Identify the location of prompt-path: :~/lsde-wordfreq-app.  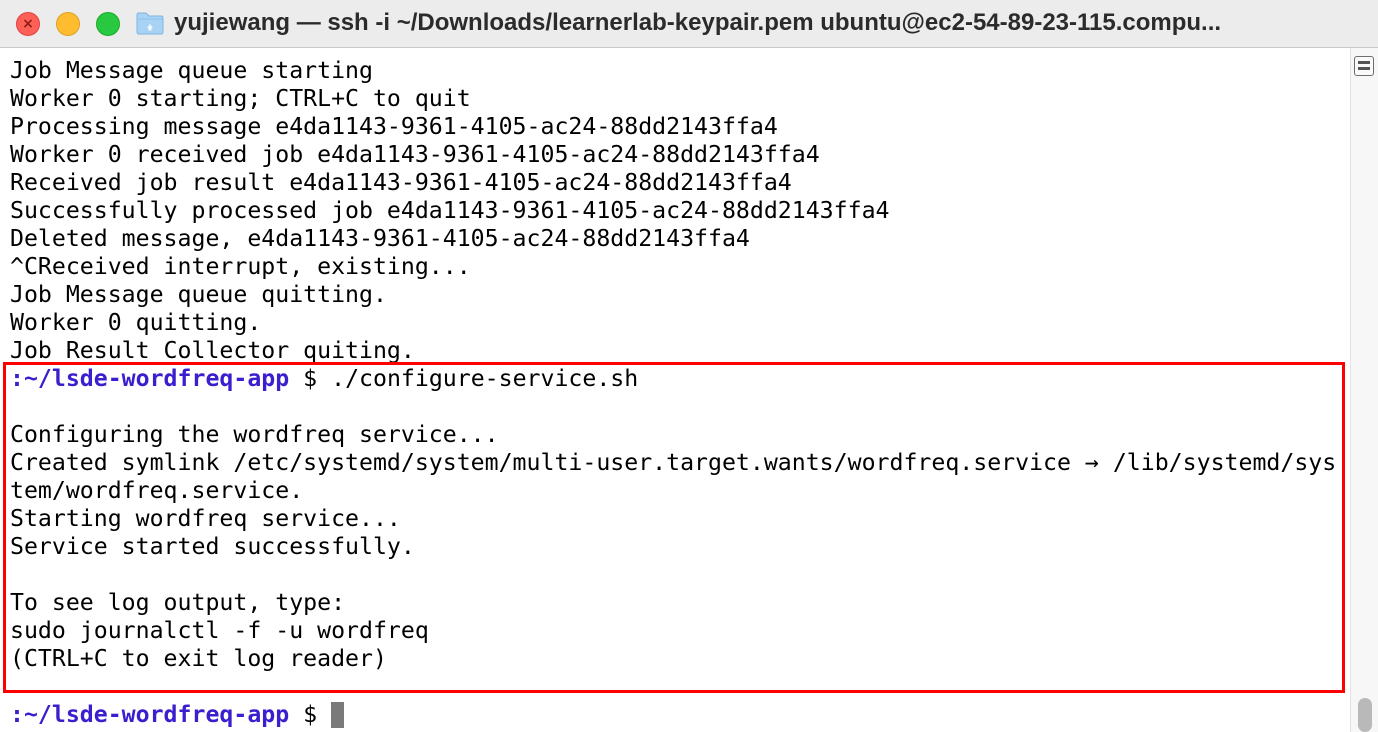
(150, 714).